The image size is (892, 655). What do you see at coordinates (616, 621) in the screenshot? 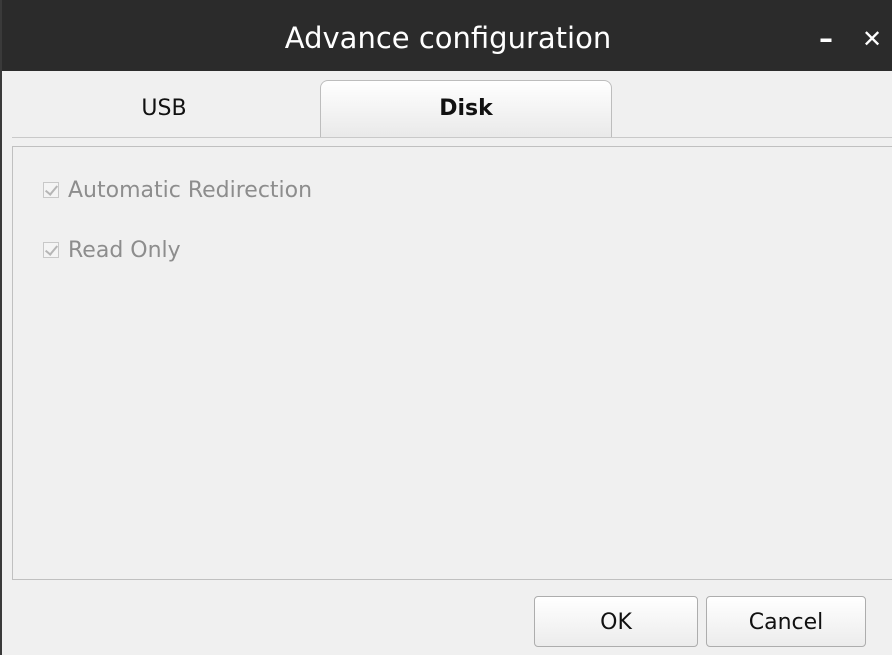
I see `ok-button: OK` at bounding box center [616, 621].